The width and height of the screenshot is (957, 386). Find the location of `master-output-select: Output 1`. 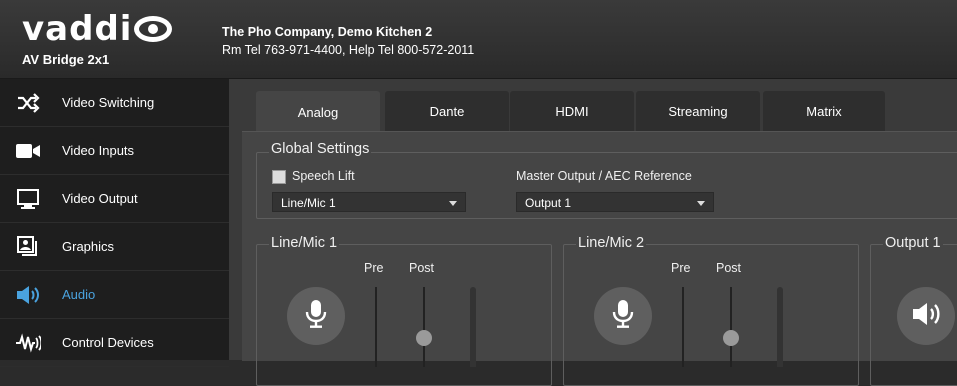

master-output-select: Output 1 is located at coordinates (615, 202).